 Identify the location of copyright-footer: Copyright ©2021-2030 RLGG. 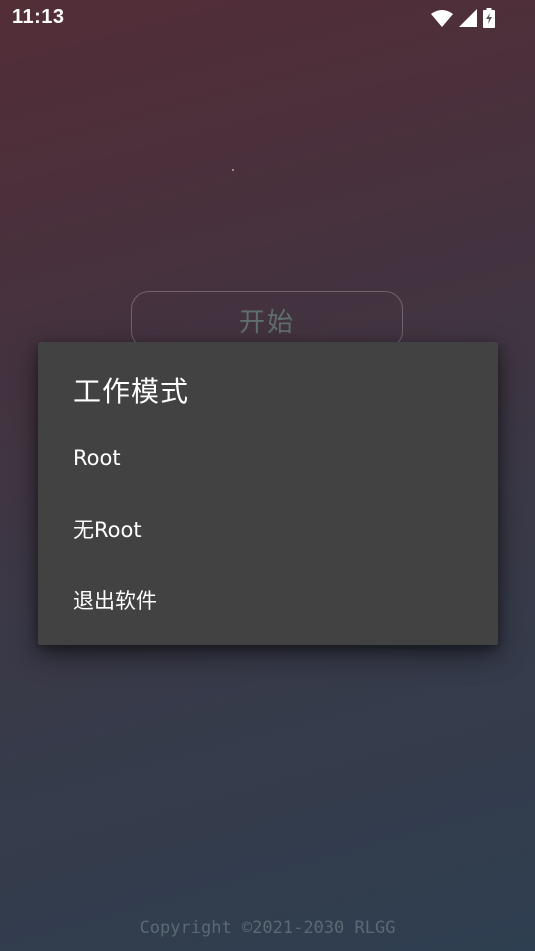
(267, 928).